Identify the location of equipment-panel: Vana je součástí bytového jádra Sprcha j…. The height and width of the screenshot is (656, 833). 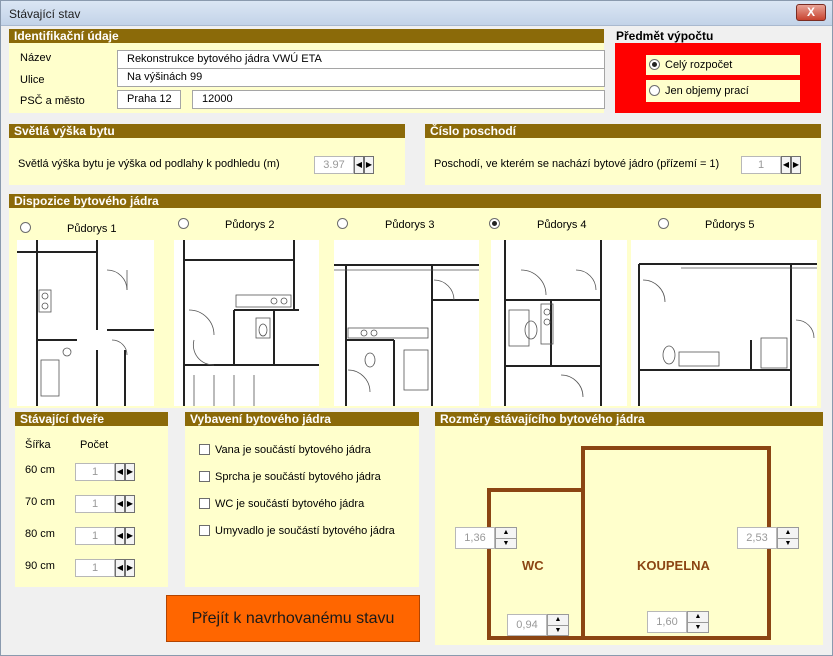
(302, 506).